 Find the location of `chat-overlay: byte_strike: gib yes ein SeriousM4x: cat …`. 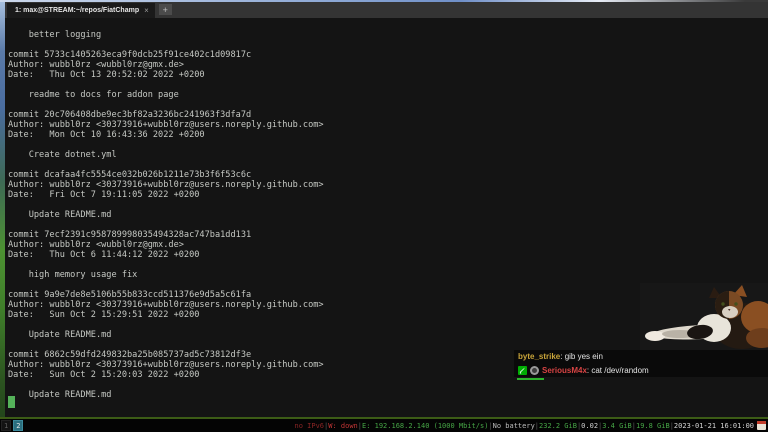

chat-overlay: byte_strike: gib yes ein SeriousM4x: cat … is located at coordinates (641, 365).